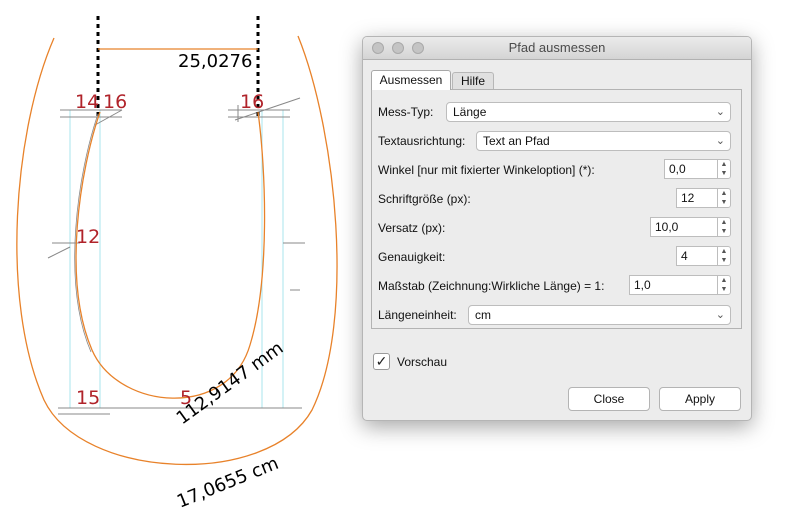 Image resolution: width=791 pixels, height=526 pixels. I want to click on node-label-14: 14, so click(87, 102).